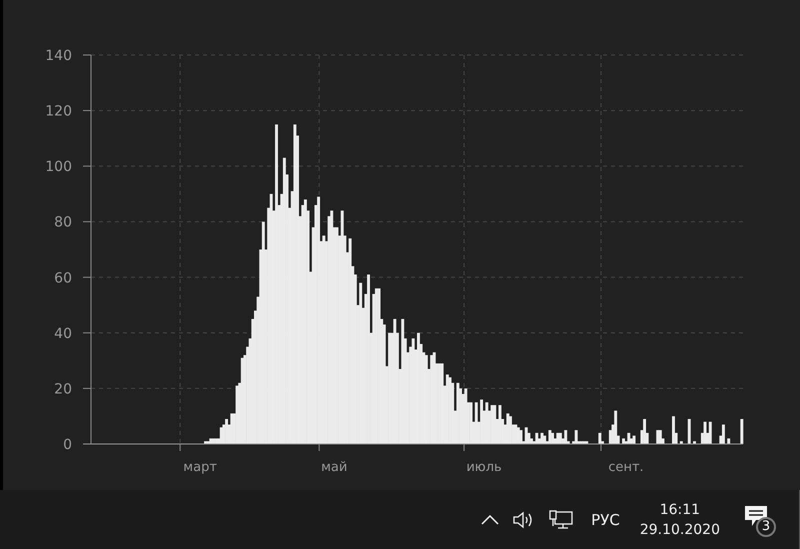 The height and width of the screenshot is (549, 800). What do you see at coordinates (58, 56) in the screenshot?
I see `y-tick-label: 140` at bounding box center [58, 56].